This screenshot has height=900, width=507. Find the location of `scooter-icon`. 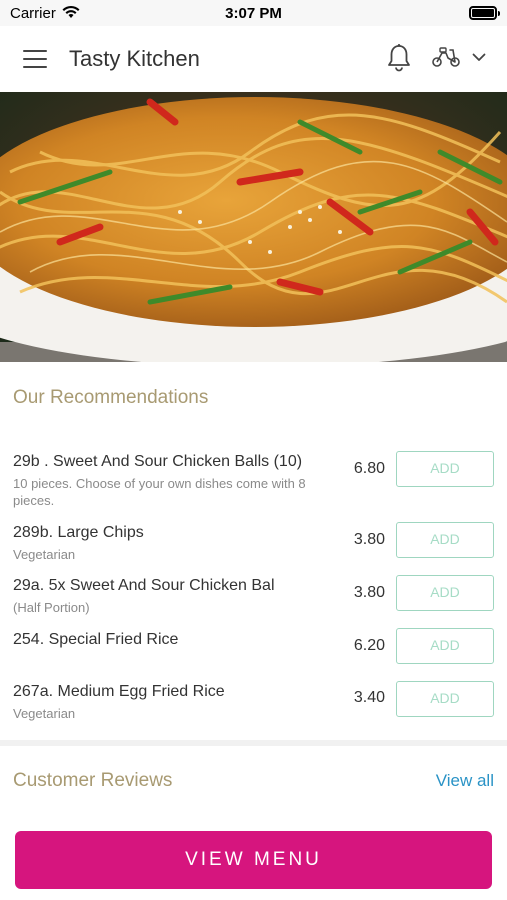

scooter-icon is located at coordinates (446, 57).